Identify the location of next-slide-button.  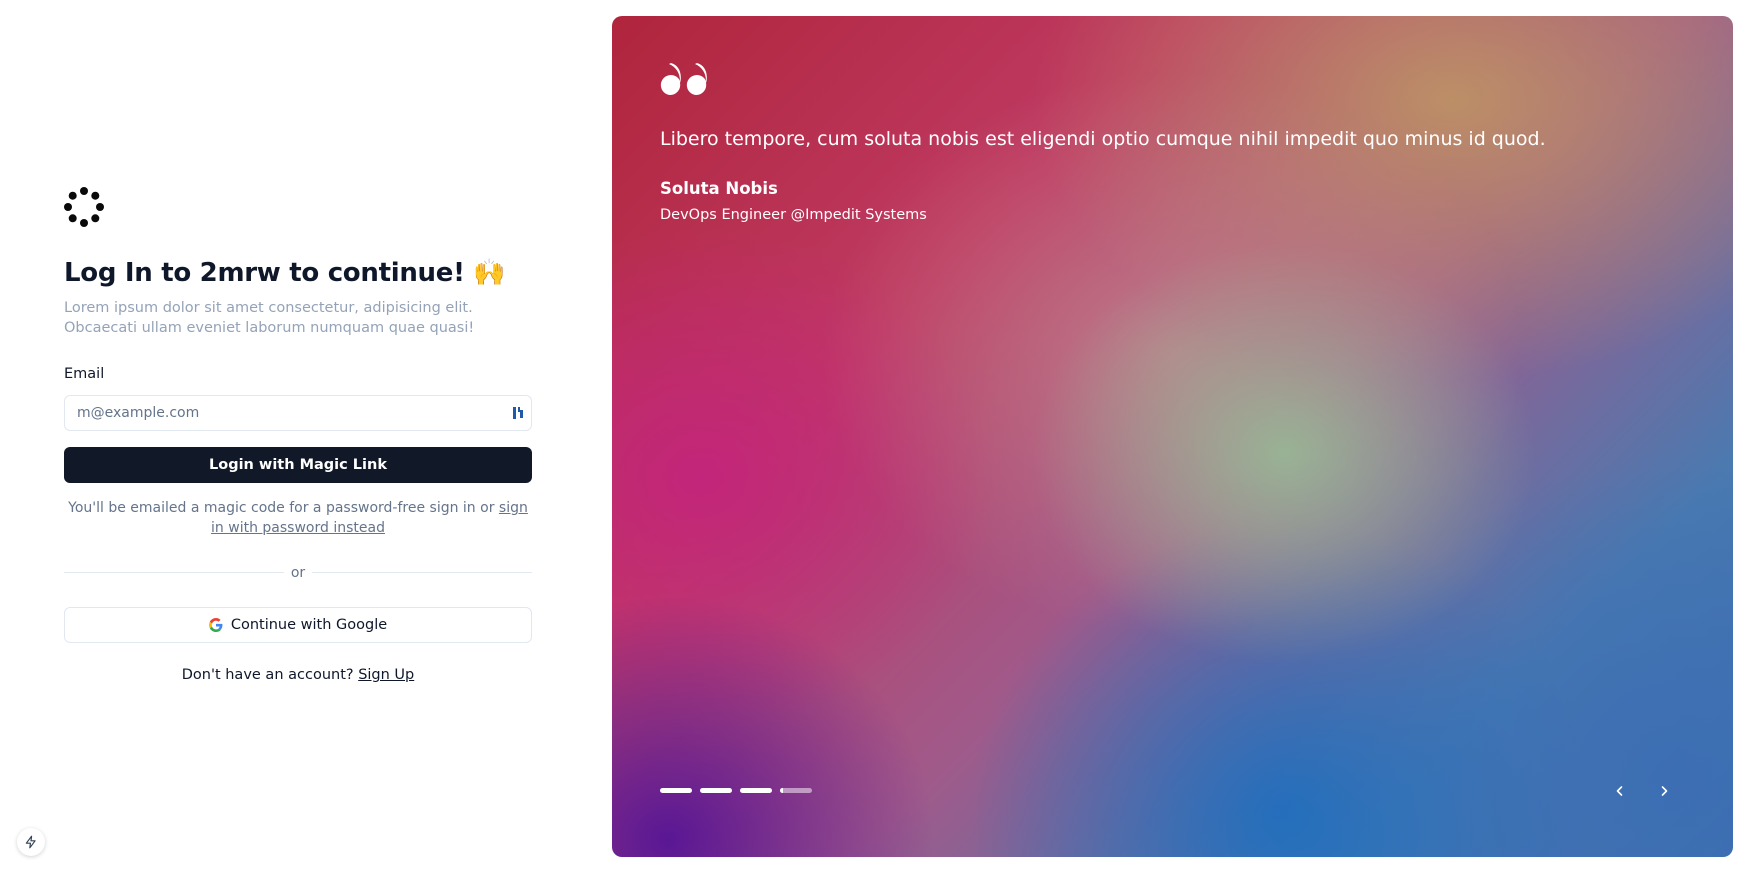
(1664, 791).